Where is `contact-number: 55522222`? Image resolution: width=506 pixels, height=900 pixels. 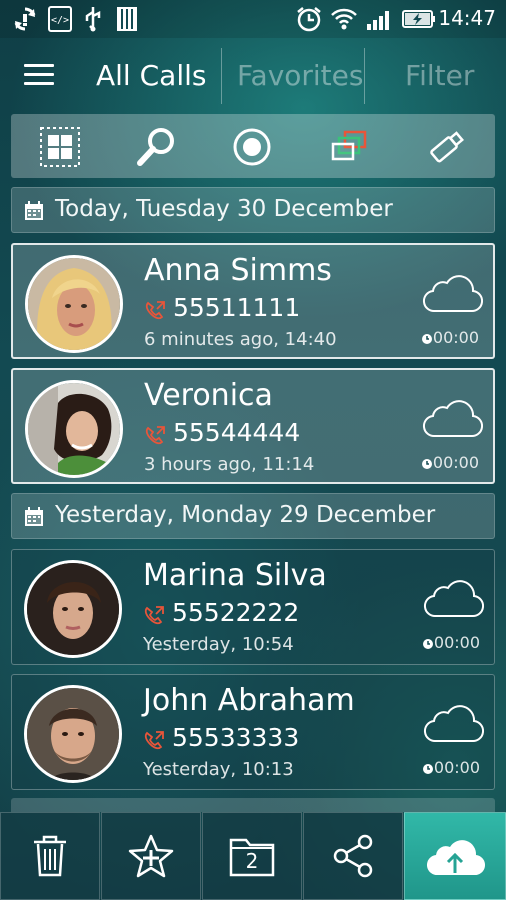 contact-number: 55522222 is located at coordinates (236, 612).